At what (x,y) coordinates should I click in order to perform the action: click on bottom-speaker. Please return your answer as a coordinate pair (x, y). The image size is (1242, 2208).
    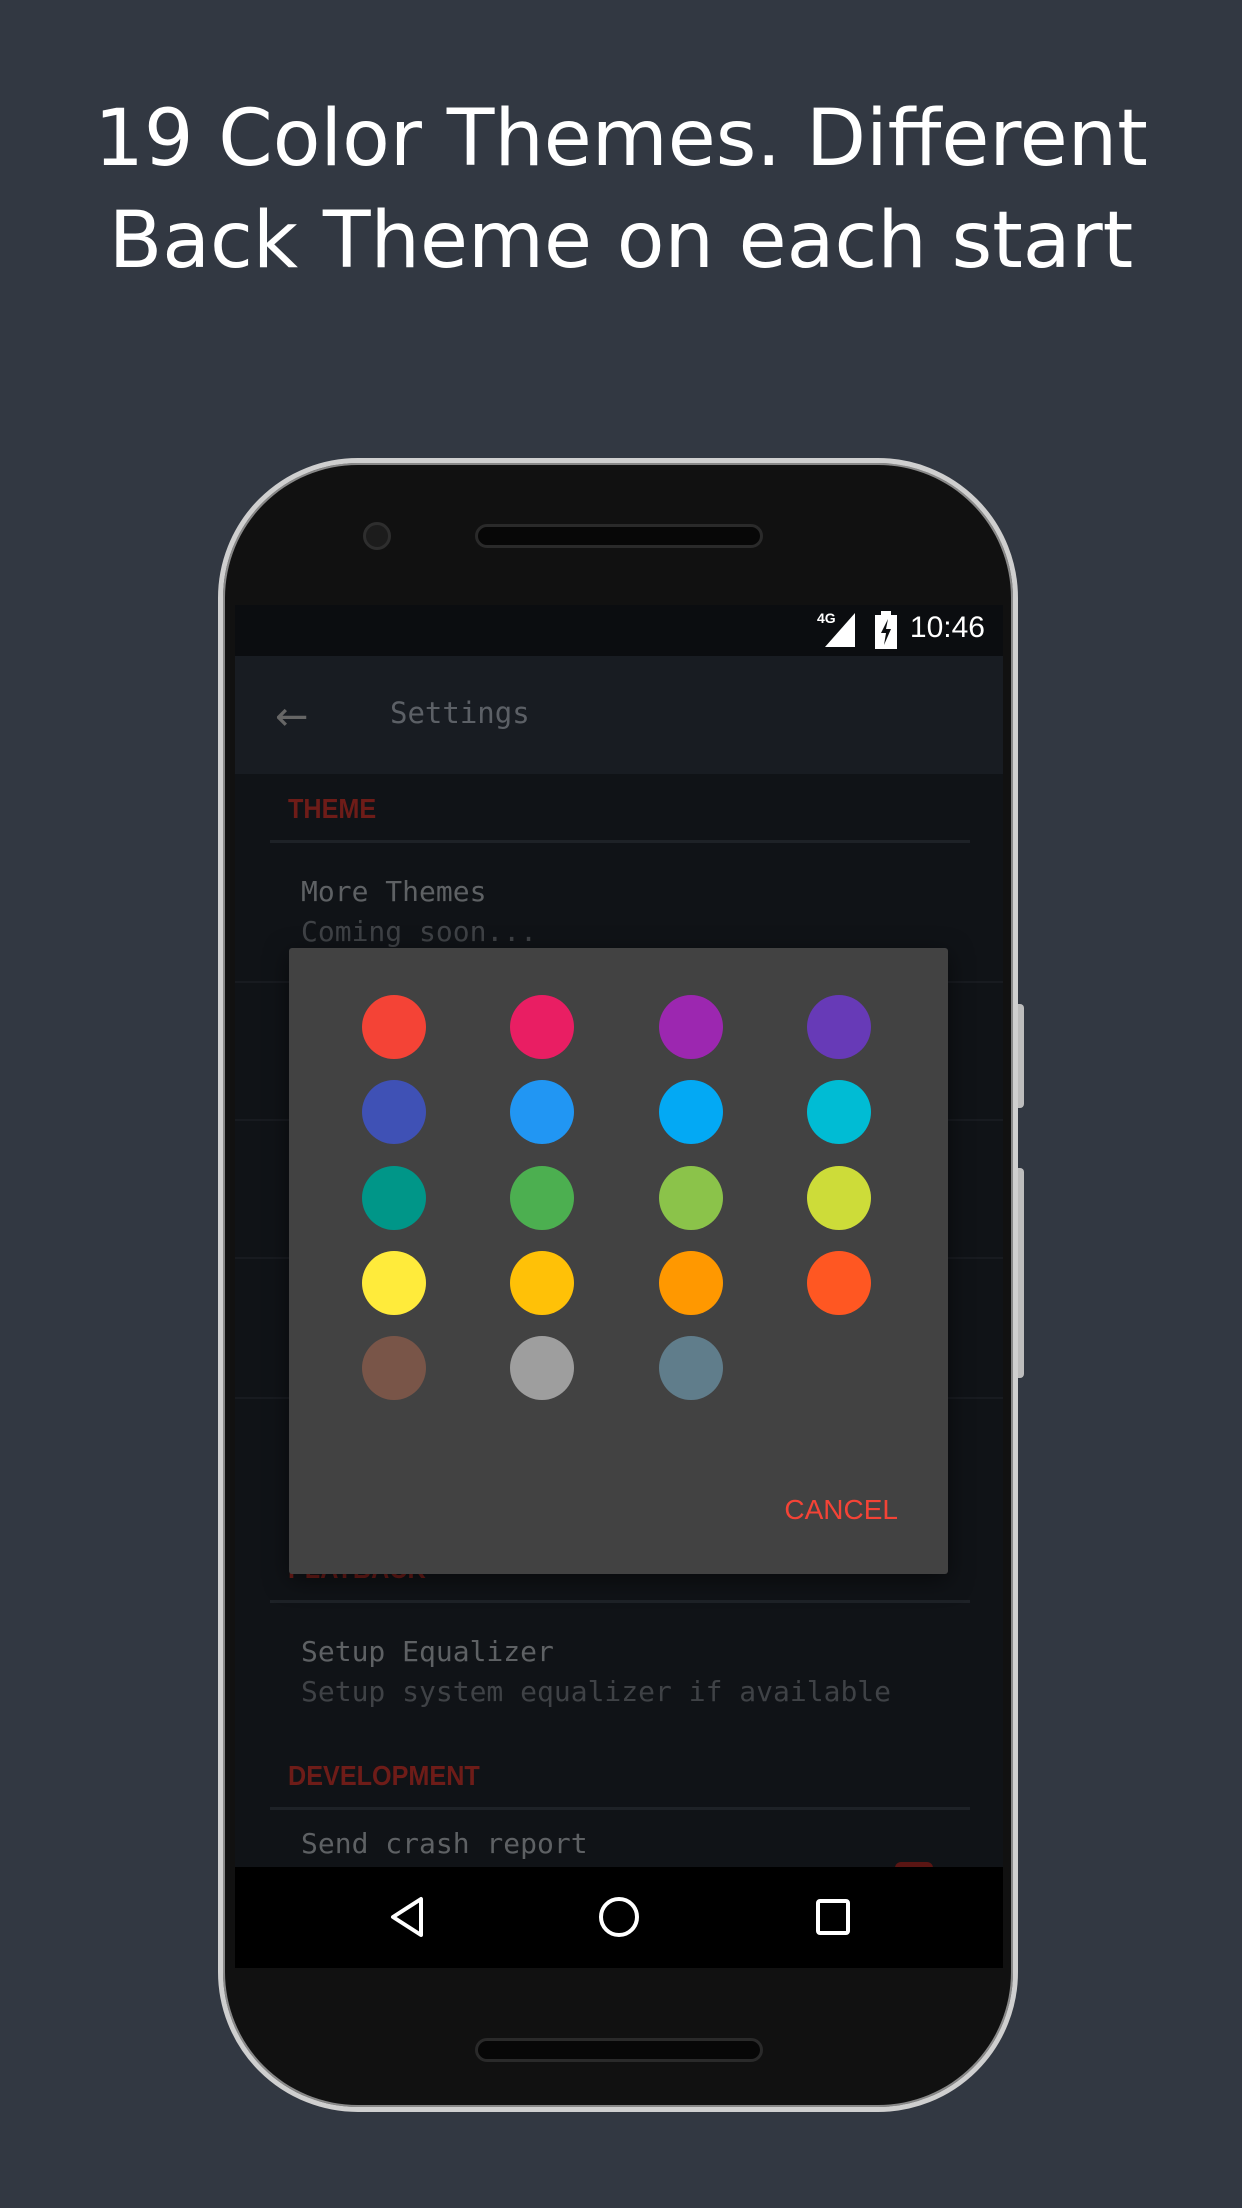
    Looking at the image, I should click on (619, 2050).